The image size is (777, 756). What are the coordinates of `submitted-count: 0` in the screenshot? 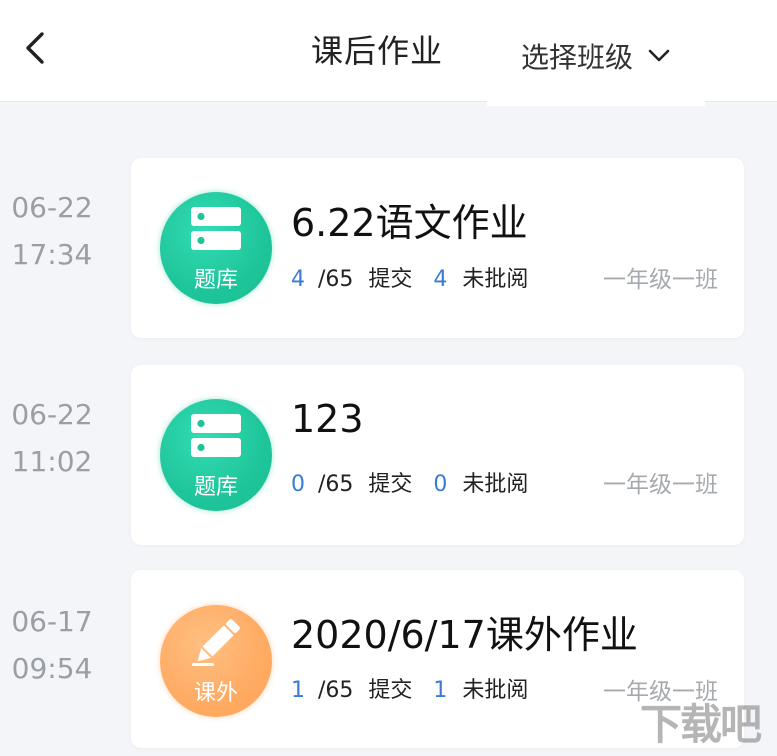 It's located at (298, 484).